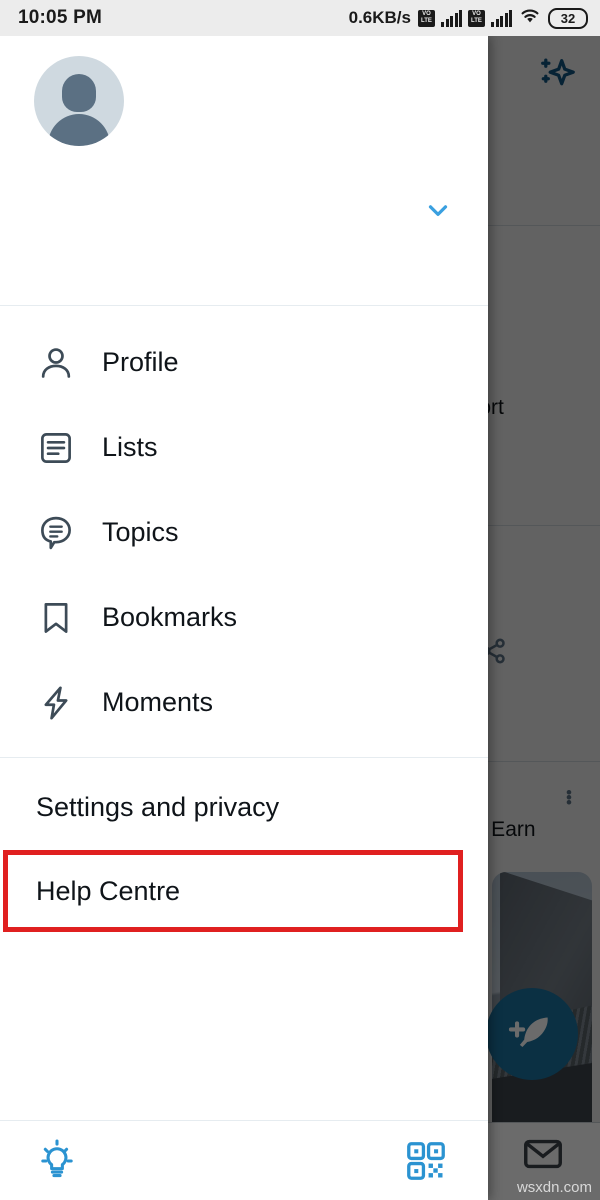  What do you see at coordinates (56, 448) in the screenshot?
I see `list-icon` at bounding box center [56, 448].